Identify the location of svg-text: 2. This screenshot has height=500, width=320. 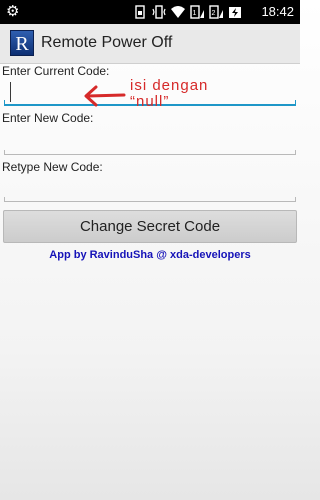
(214, 13).